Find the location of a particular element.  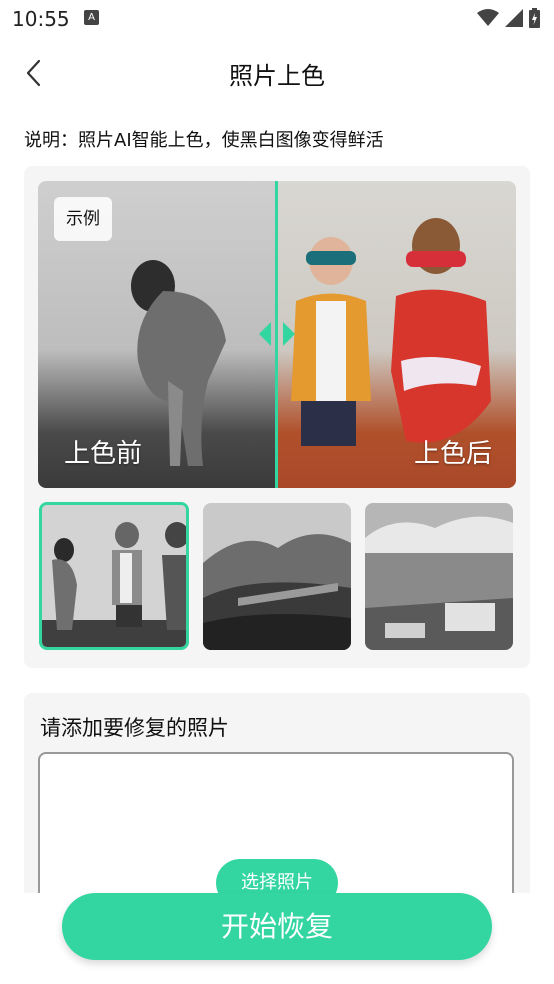

thumbnail-coastal-town is located at coordinates (439, 576).